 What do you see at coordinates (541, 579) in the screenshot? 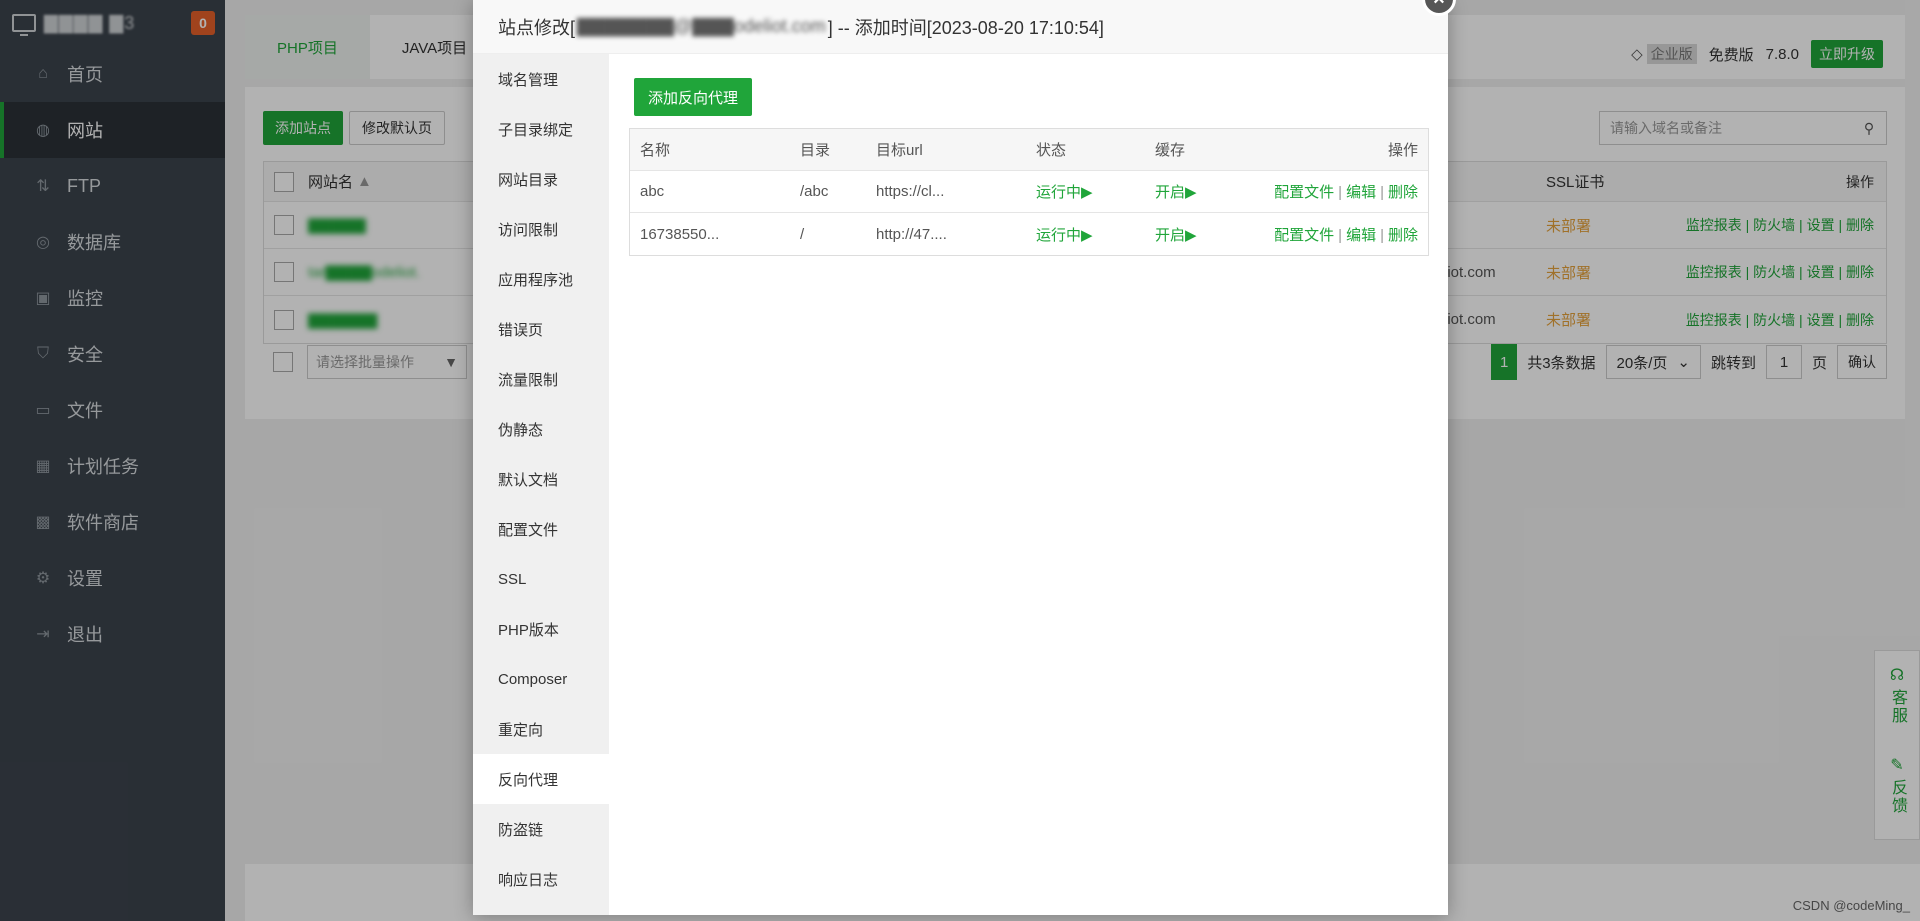
I see `side-item-ssl: SSL` at bounding box center [541, 579].